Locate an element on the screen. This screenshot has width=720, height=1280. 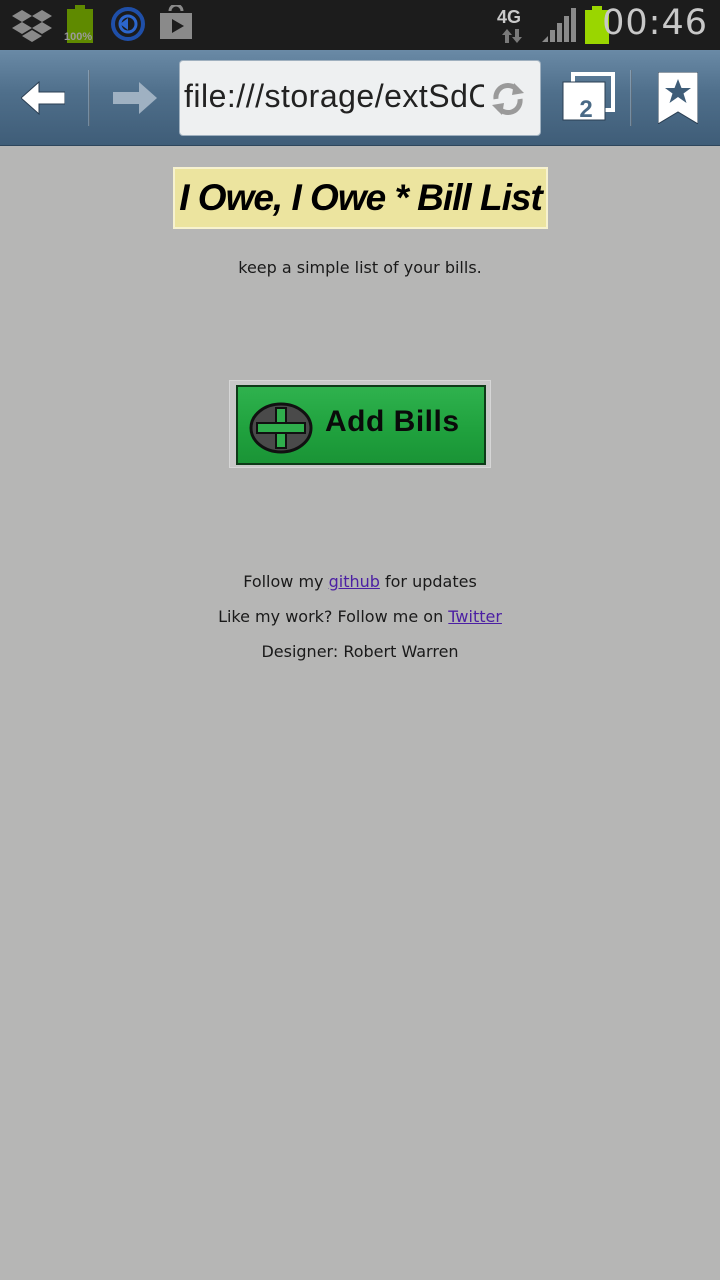
dropbox-icon is located at coordinates (32, 28).